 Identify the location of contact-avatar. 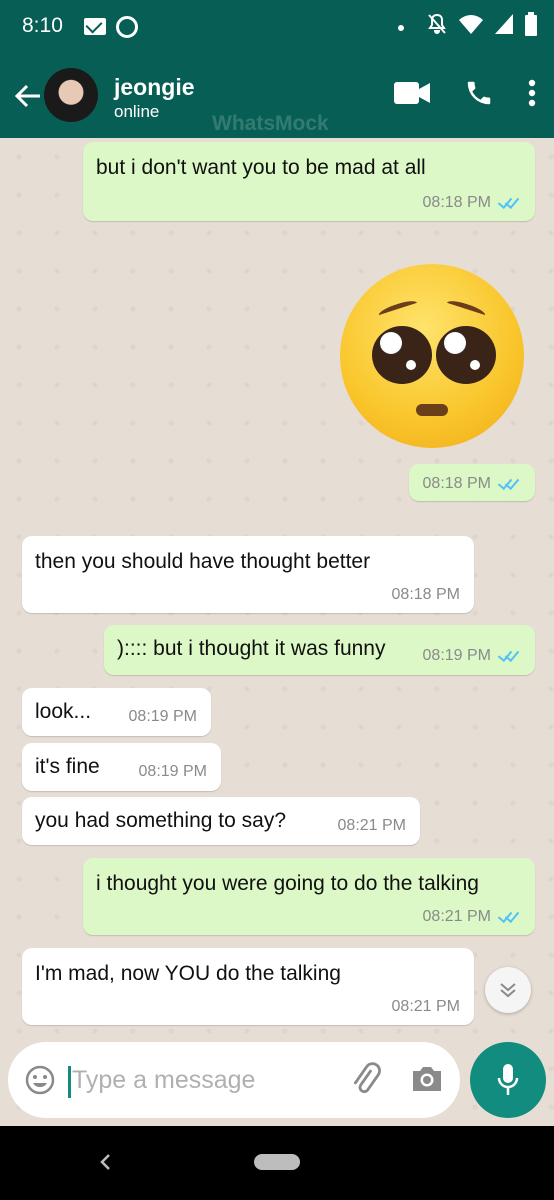
(71, 95).